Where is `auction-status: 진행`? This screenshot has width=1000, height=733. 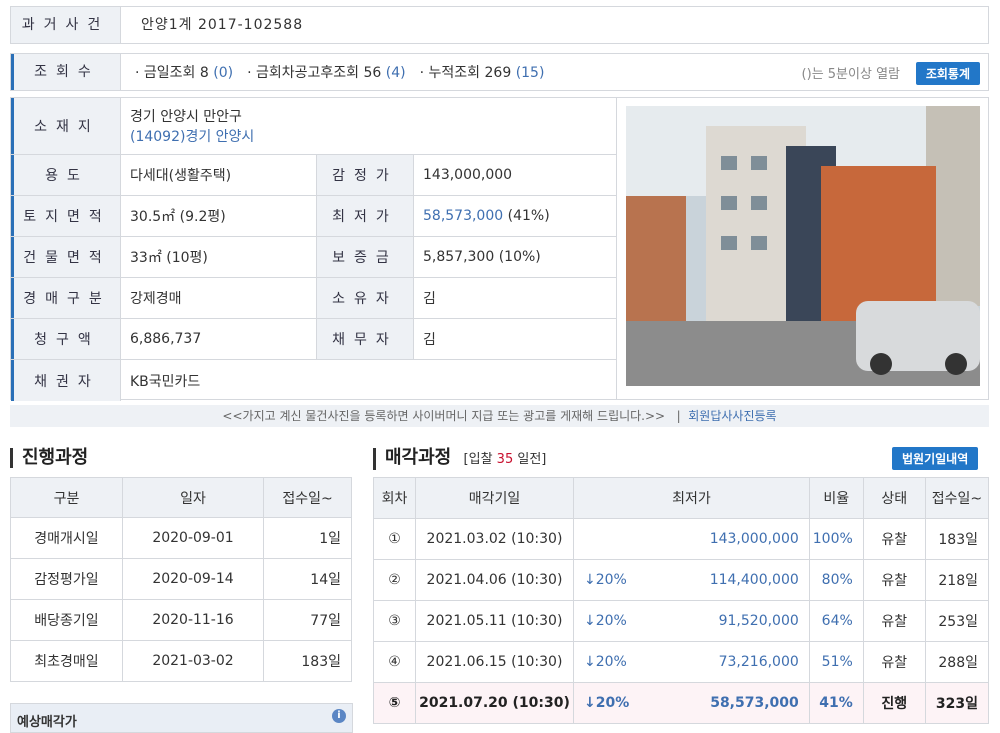 auction-status: 진행 is located at coordinates (894, 703).